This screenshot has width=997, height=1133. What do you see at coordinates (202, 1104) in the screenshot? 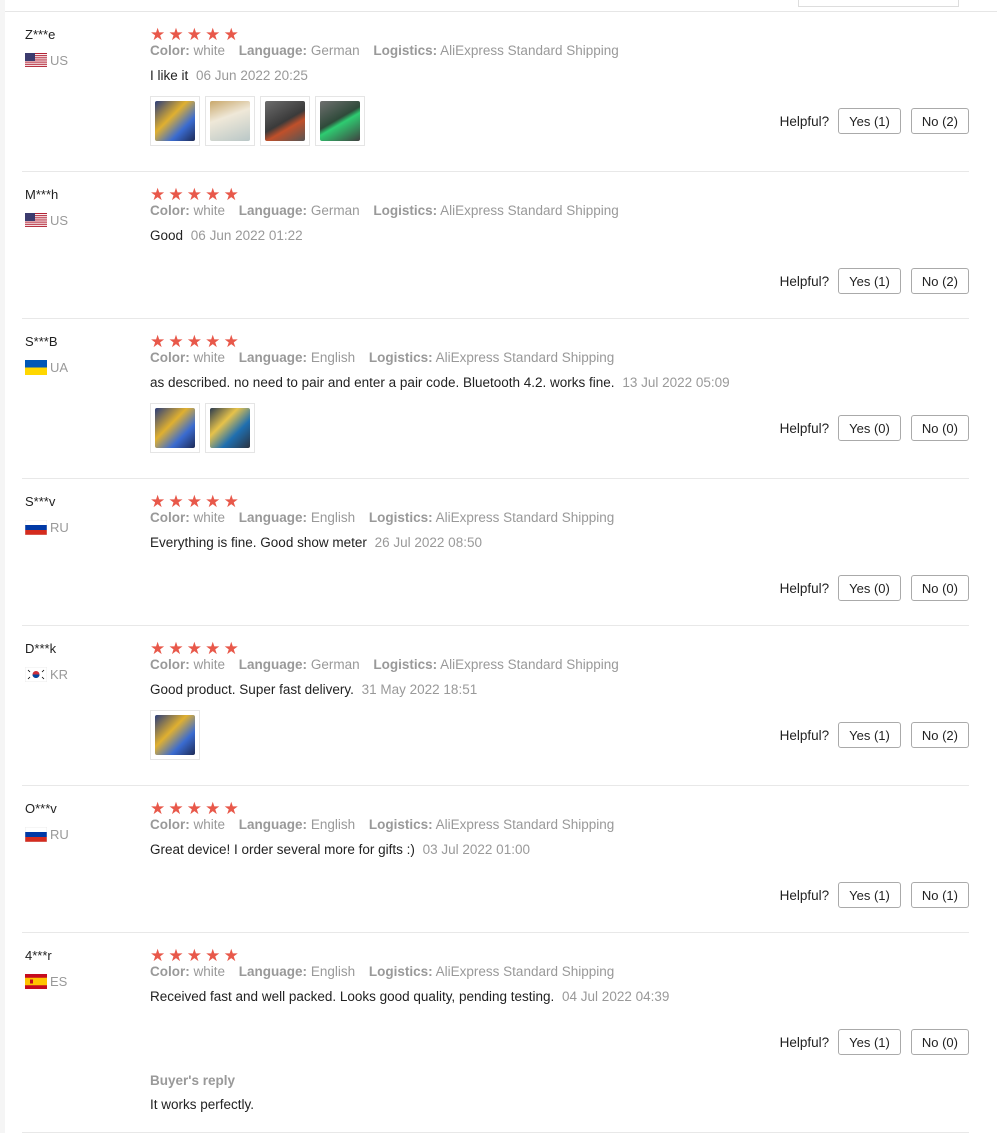
I see `buyers-reply-text: It works perfectly.` at bounding box center [202, 1104].